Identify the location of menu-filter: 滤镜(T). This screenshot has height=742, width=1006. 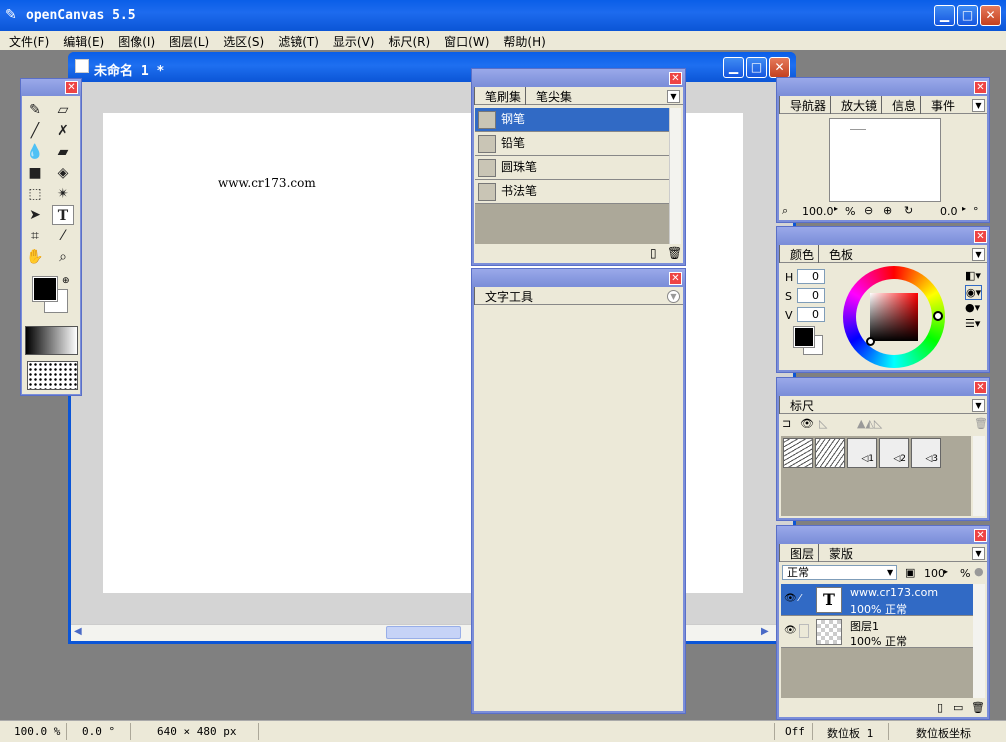
(296, 40).